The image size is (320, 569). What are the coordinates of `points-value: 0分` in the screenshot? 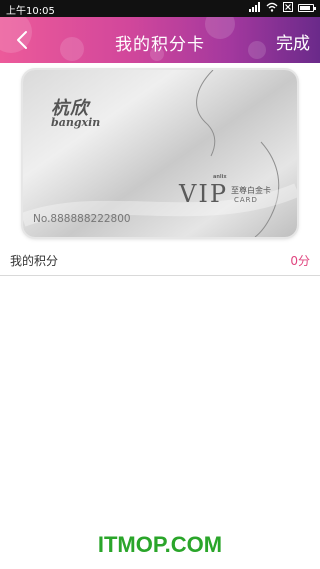 It's located at (300, 261).